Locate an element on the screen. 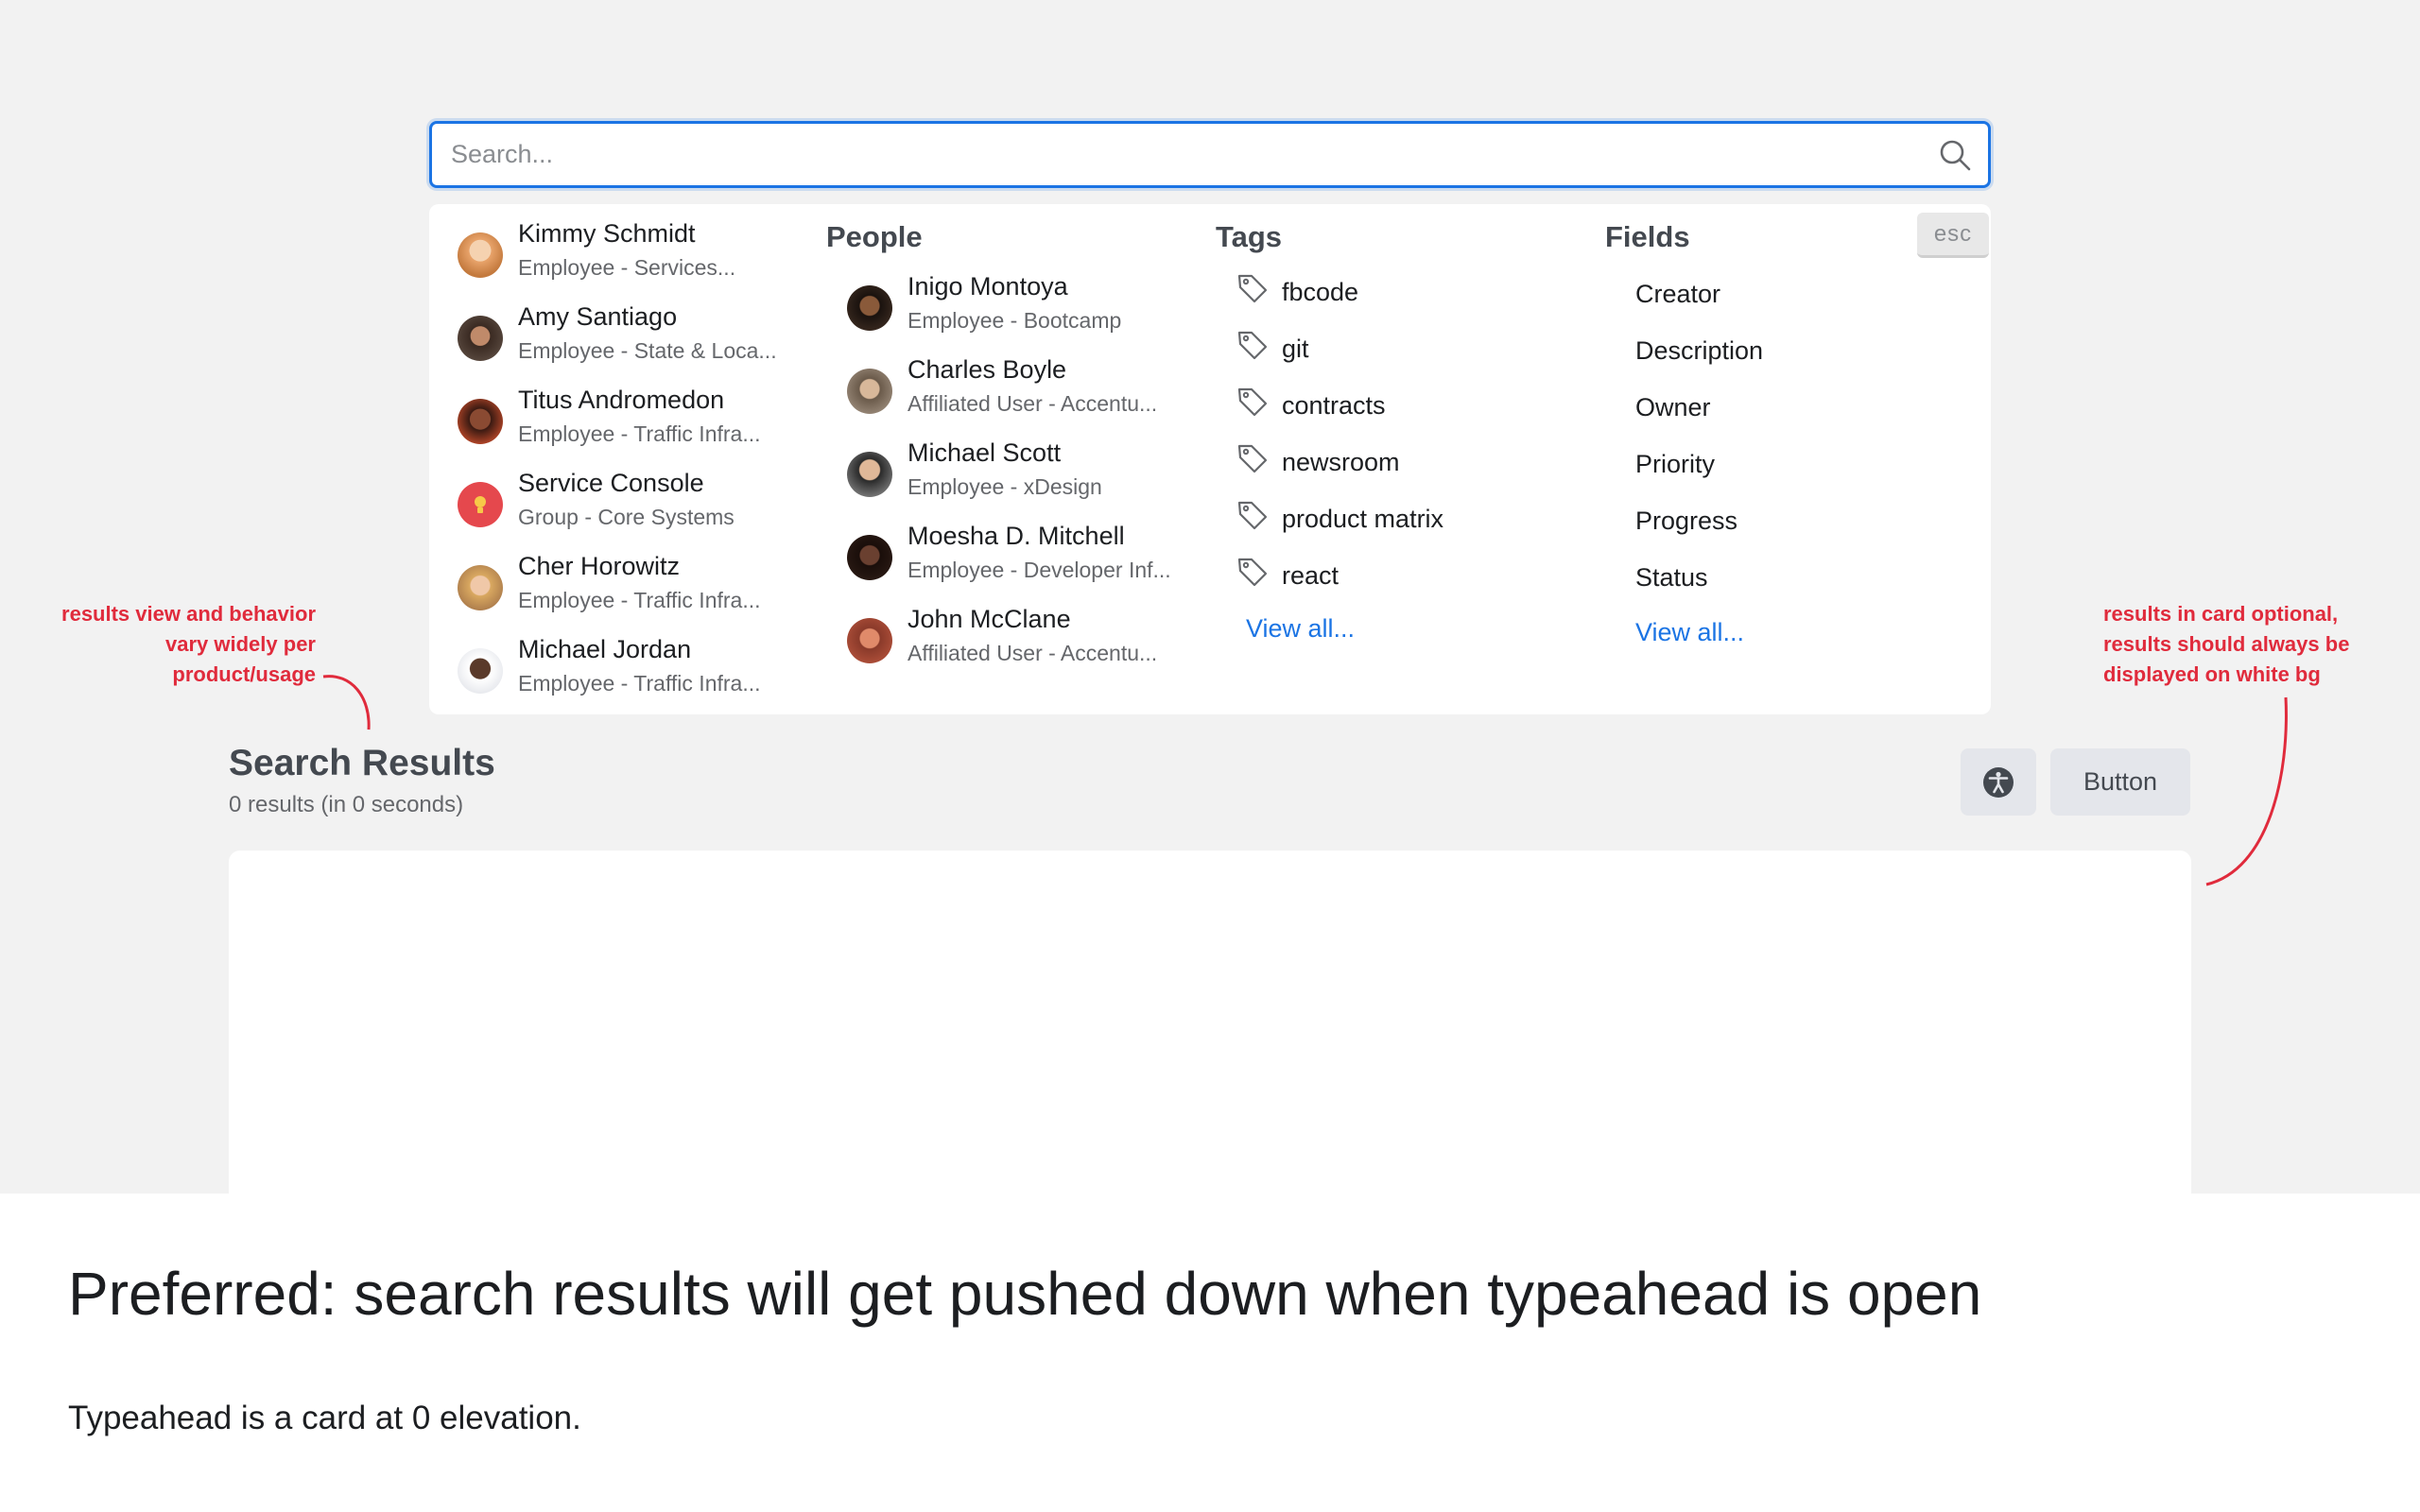 This screenshot has height=1512, width=2420. recent-item-name: Titus Andromedon is located at coordinates (621, 400).